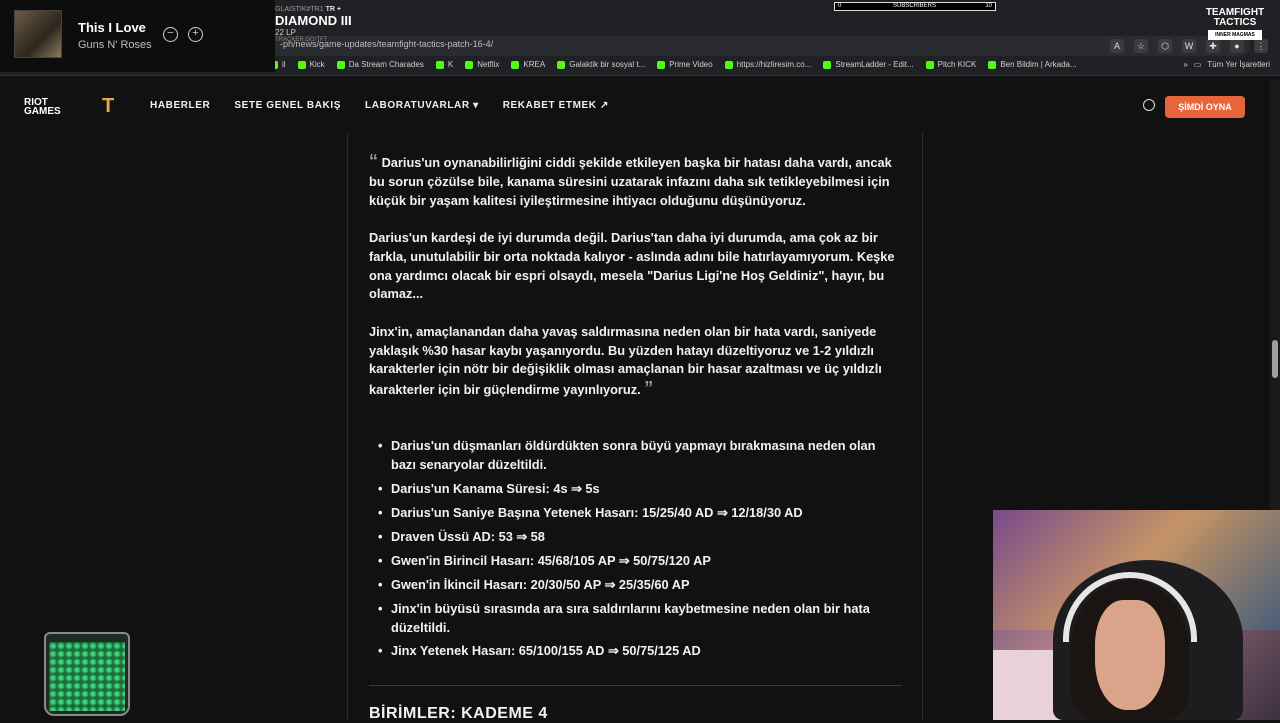 The width and height of the screenshot is (1280, 723). I want to click on jar-contents, so click(87, 676).